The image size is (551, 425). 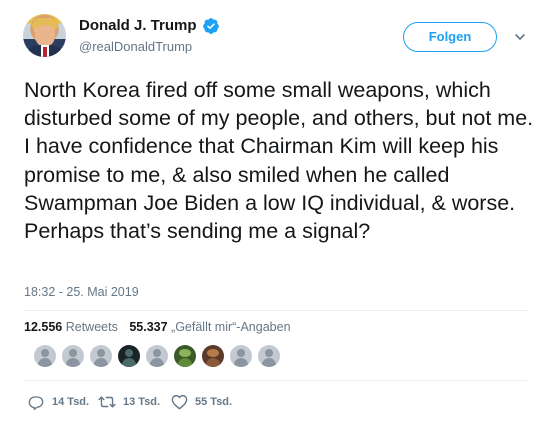 I want to click on liker-avatars, so click(x=157, y=356).